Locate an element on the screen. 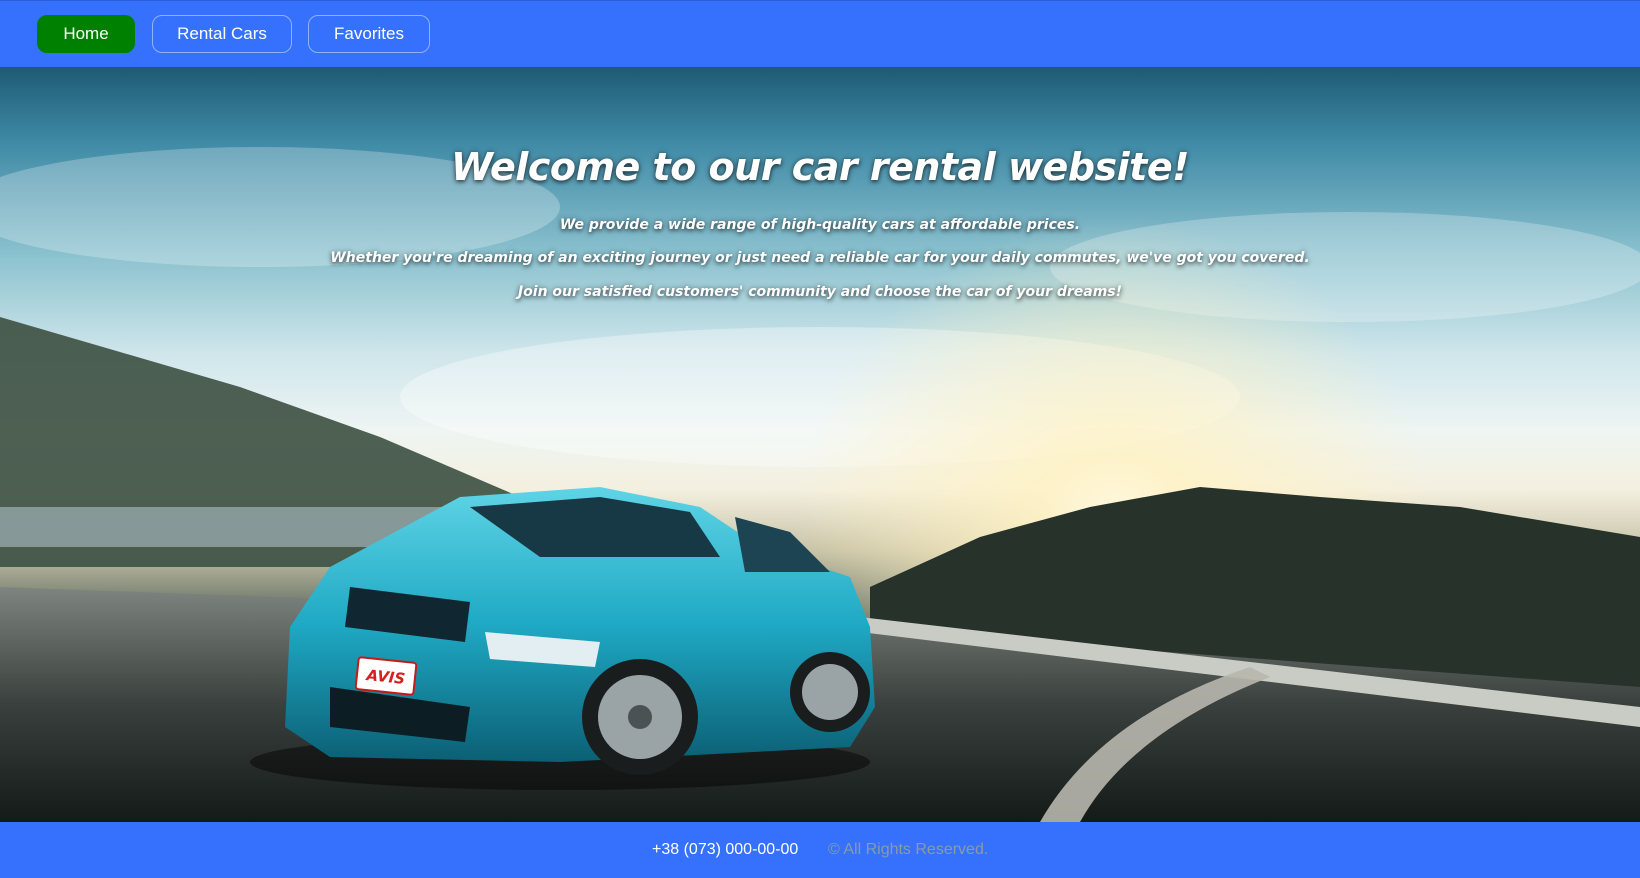  hero-title: Welcome to our car rental website! is located at coordinates (820, 167).